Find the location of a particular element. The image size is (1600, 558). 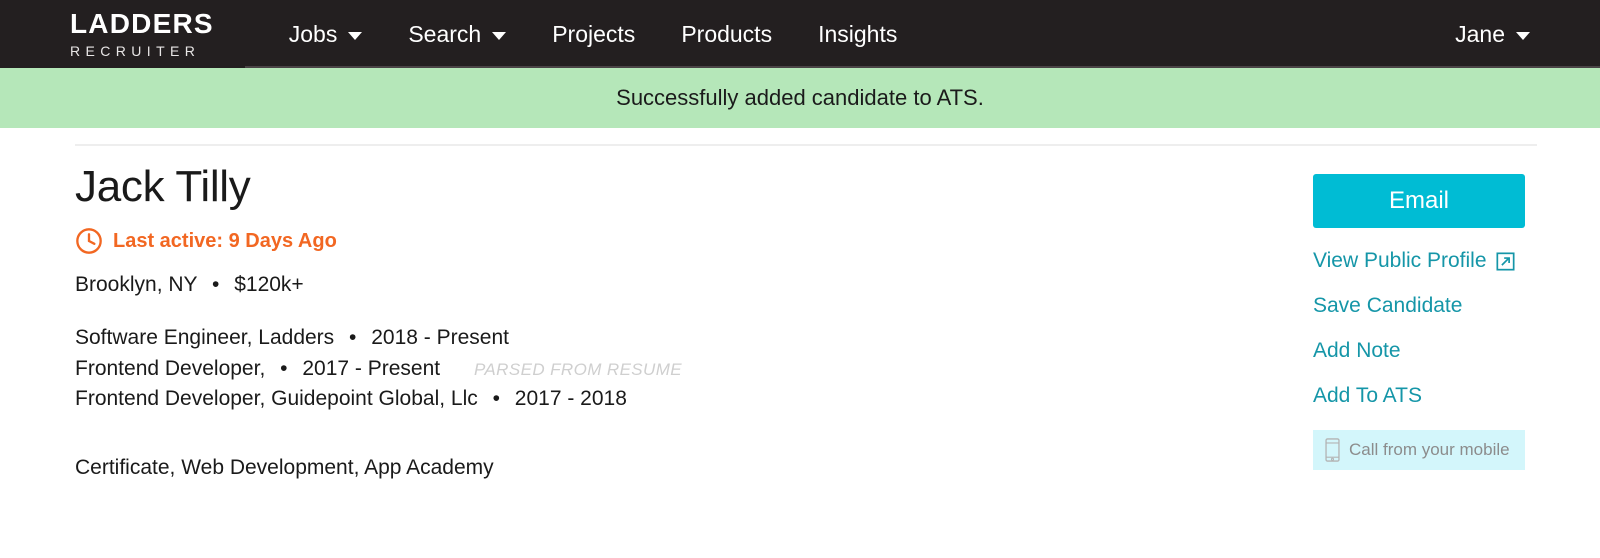

logo-primary-text: LADDERS is located at coordinates (142, 23).